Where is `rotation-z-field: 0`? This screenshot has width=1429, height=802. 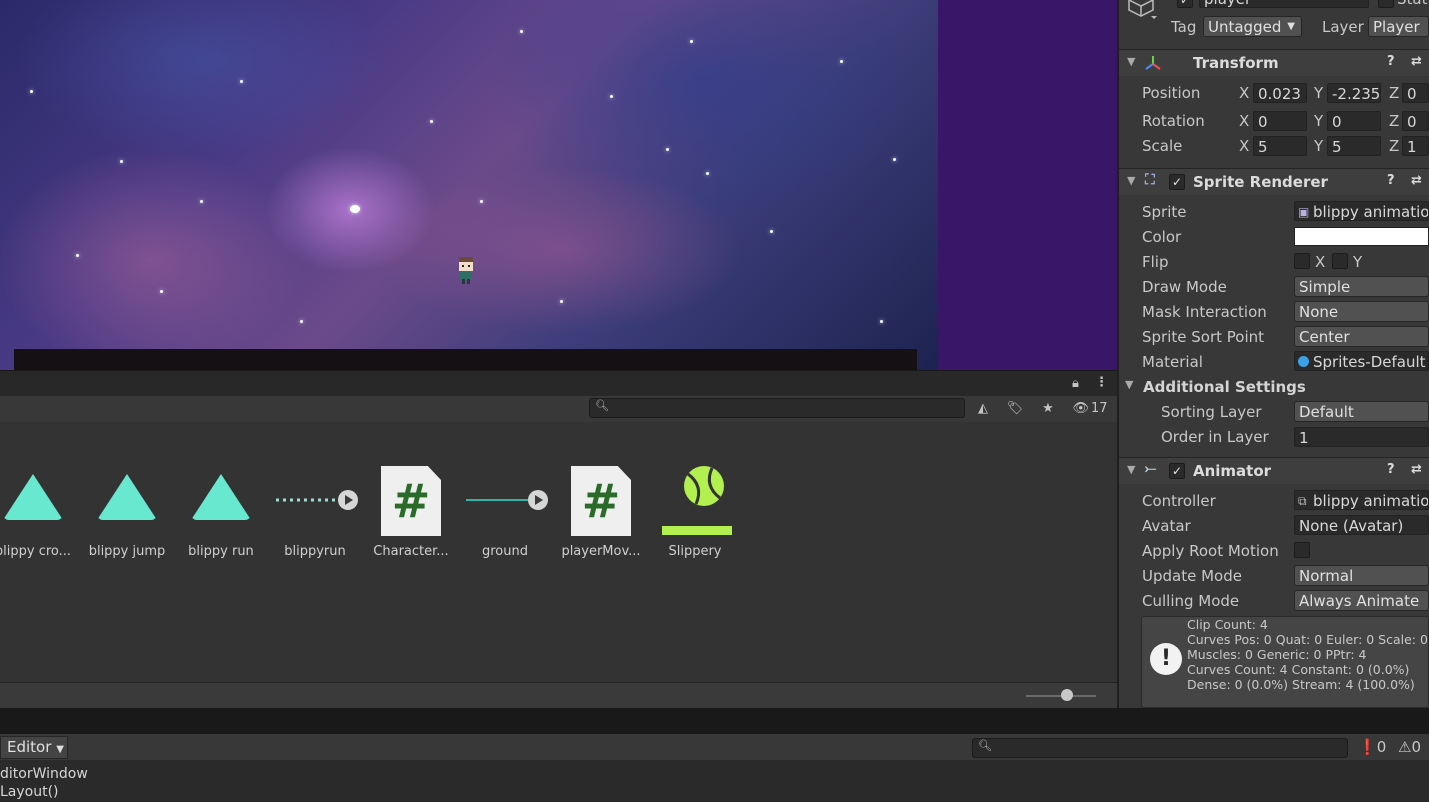 rotation-z-field: 0 is located at coordinates (1415, 121).